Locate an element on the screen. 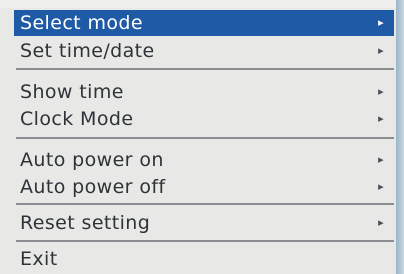 This screenshot has width=404, height=274. menu-item-label: Exit is located at coordinates (39, 259).